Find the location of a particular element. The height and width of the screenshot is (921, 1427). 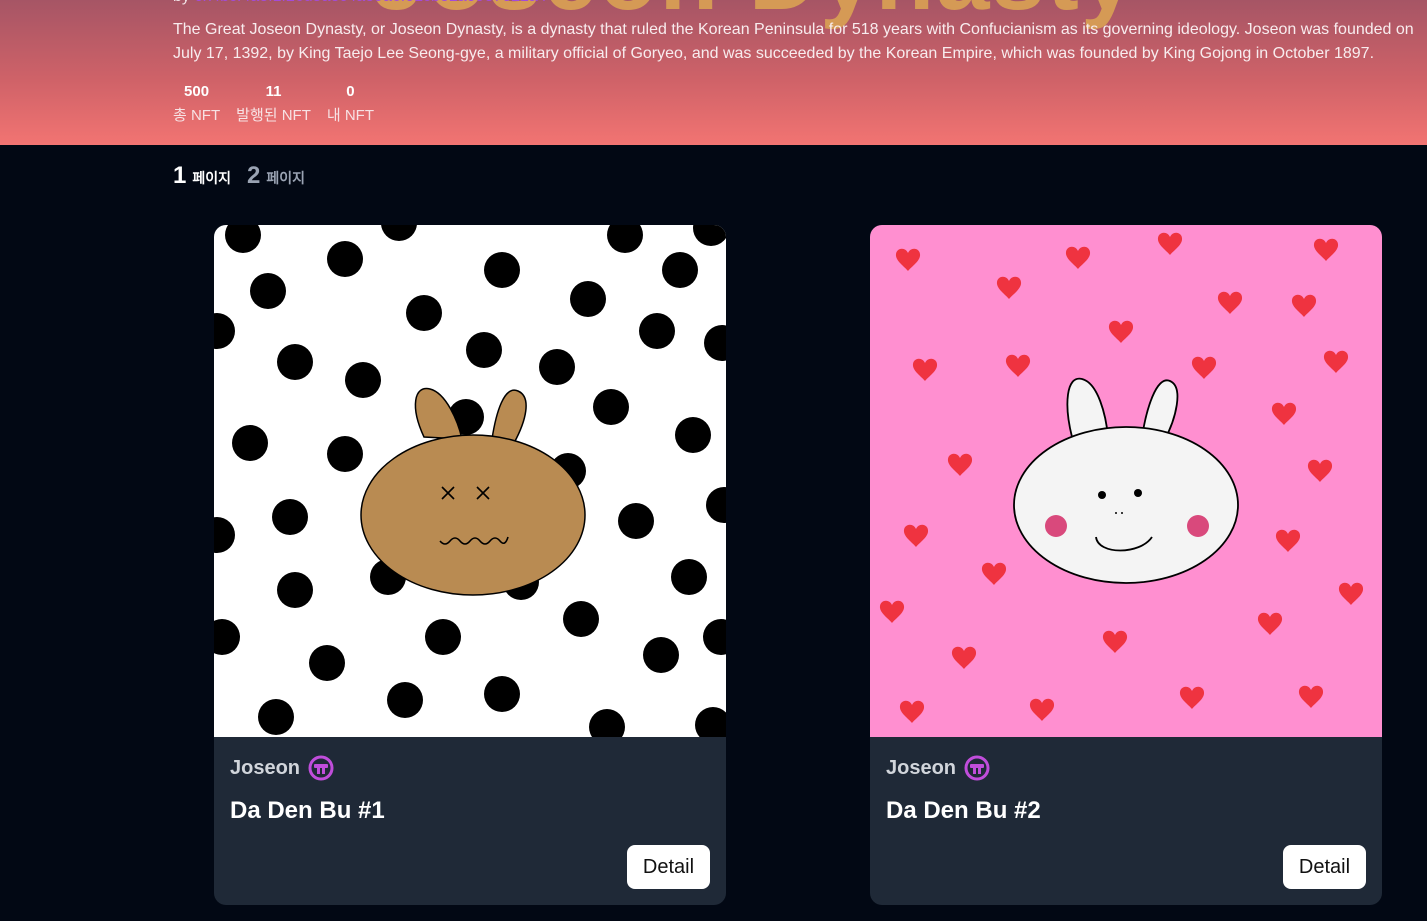

nft-title: Da Den Bu #2 is located at coordinates (963, 810).